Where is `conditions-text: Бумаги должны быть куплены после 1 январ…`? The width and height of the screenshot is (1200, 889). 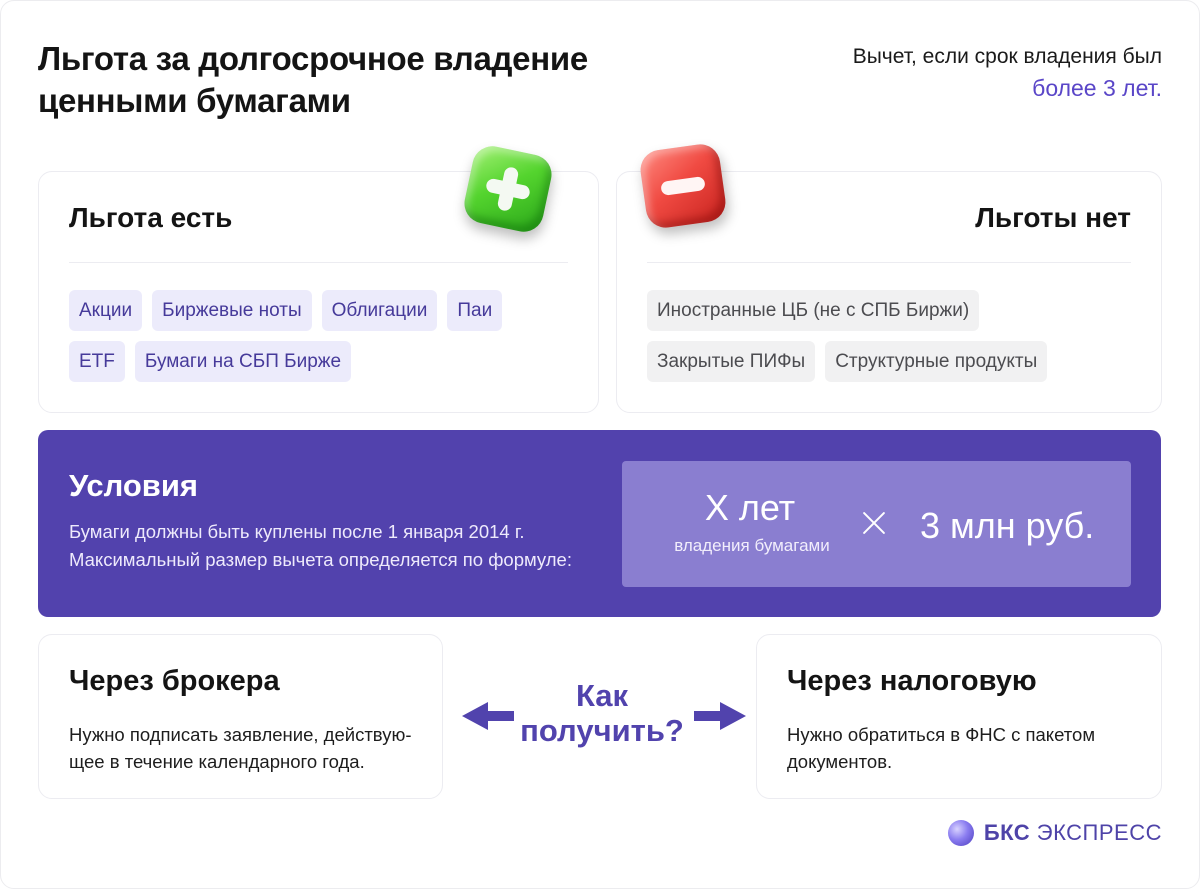 conditions-text: Бумаги должны быть куплены после 1 январ… is located at coordinates (349, 546).